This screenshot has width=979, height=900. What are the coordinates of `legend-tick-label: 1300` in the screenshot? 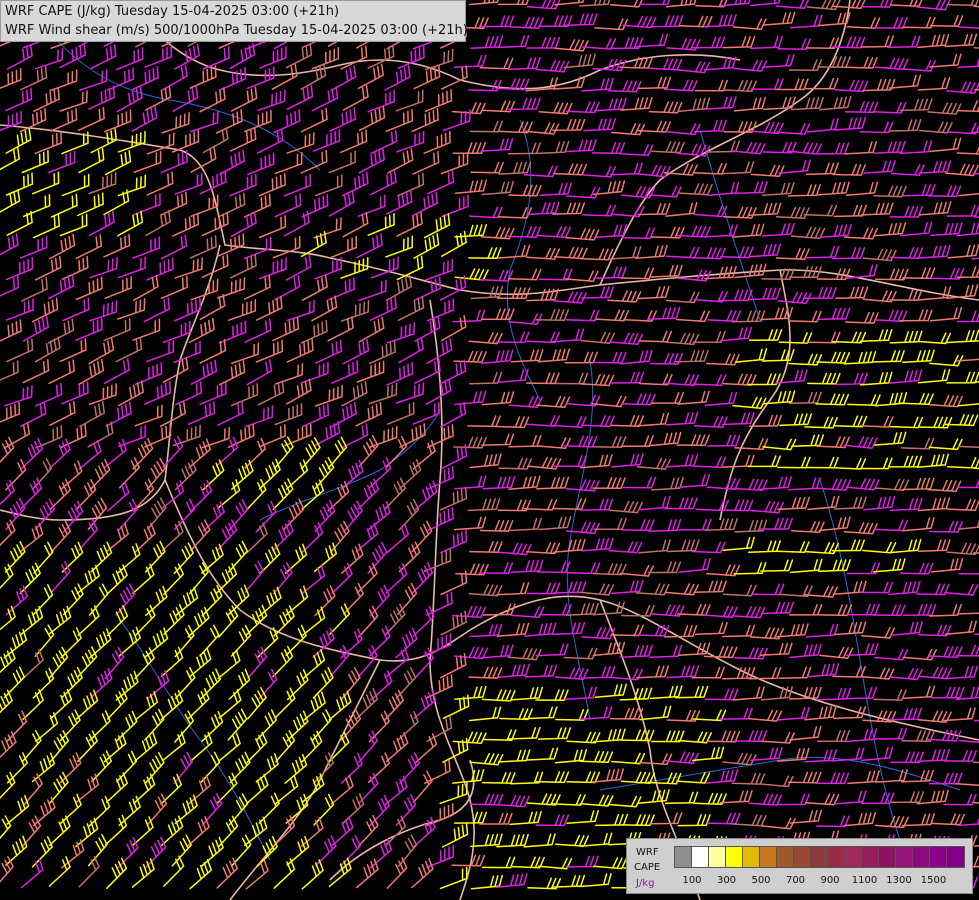 It's located at (899, 880).